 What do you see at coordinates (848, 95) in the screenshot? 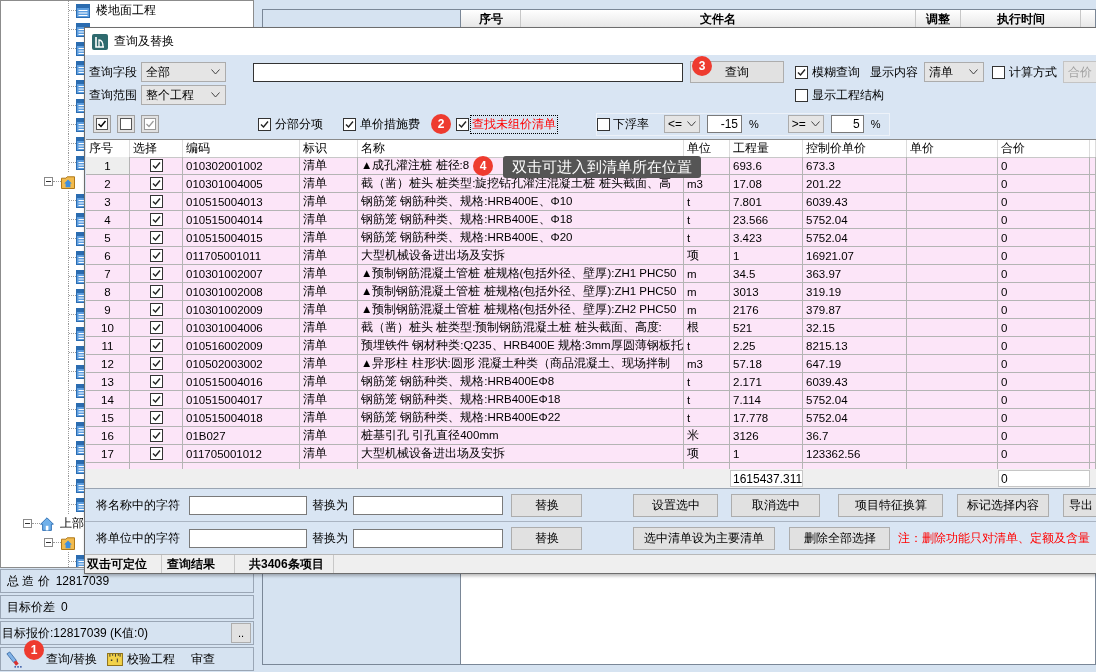
I see `checkbox-label: 显示工程结构` at bounding box center [848, 95].